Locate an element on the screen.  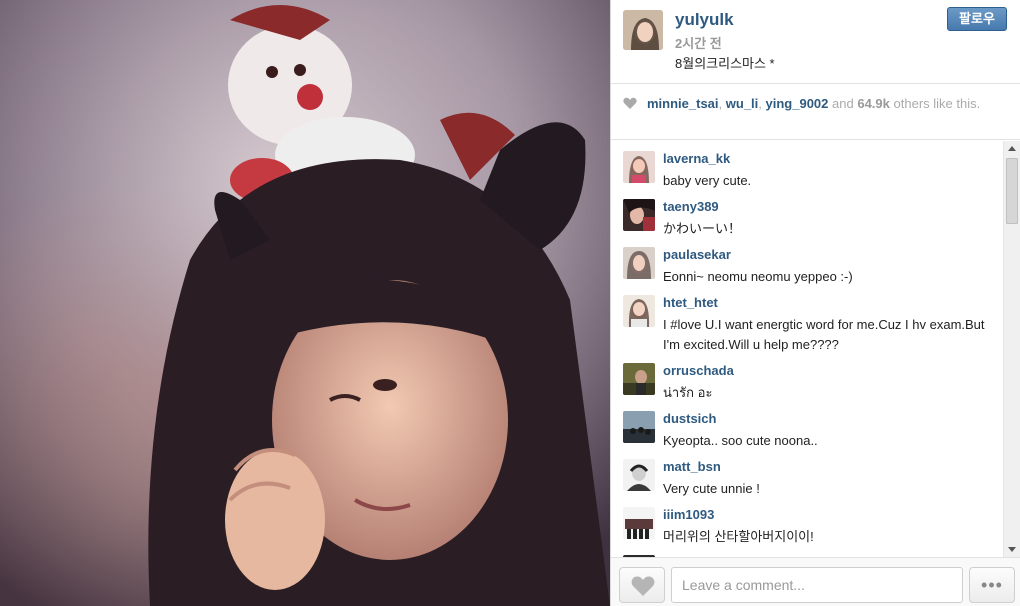
owner-avatar-image is located at coordinates (643, 30).